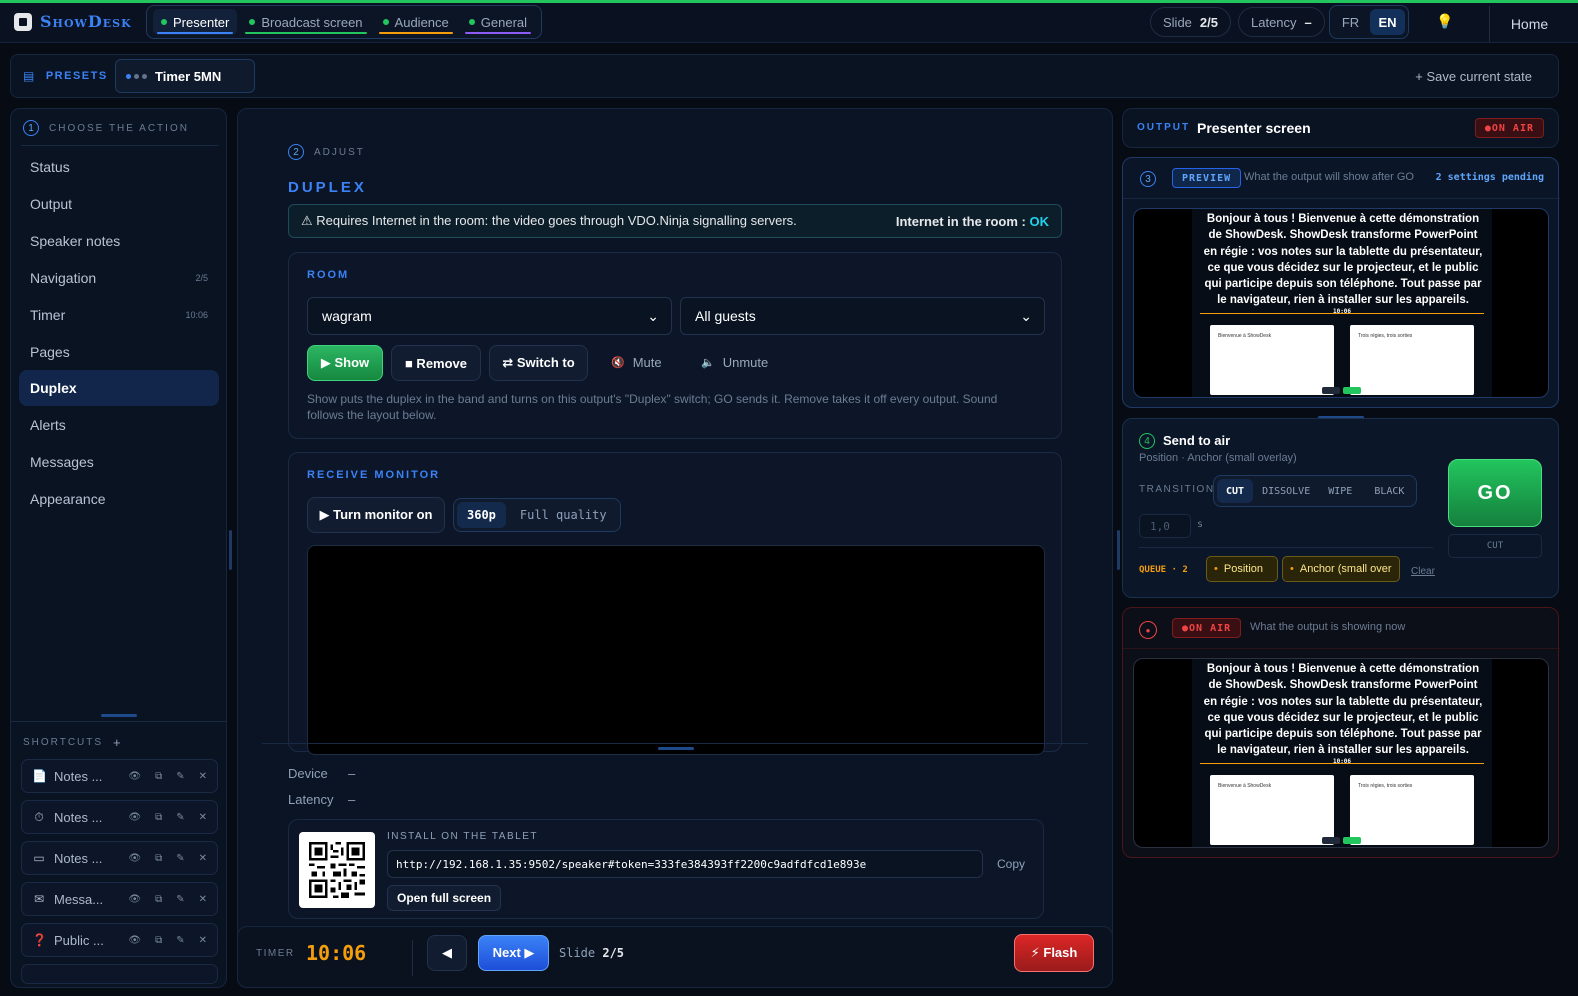 The width and height of the screenshot is (1578, 996). What do you see at coordinates (1387, 22) in the screenshot?
I see `lang-en-button: EN` at bounding box center [1387, 22].